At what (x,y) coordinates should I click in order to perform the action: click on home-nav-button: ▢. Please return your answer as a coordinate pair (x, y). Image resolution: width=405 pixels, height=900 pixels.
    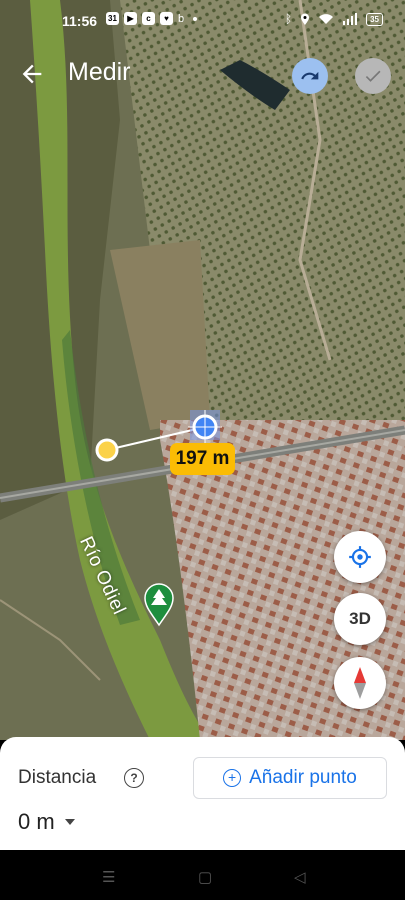
    Looking at the image, I should click on (205, 877).